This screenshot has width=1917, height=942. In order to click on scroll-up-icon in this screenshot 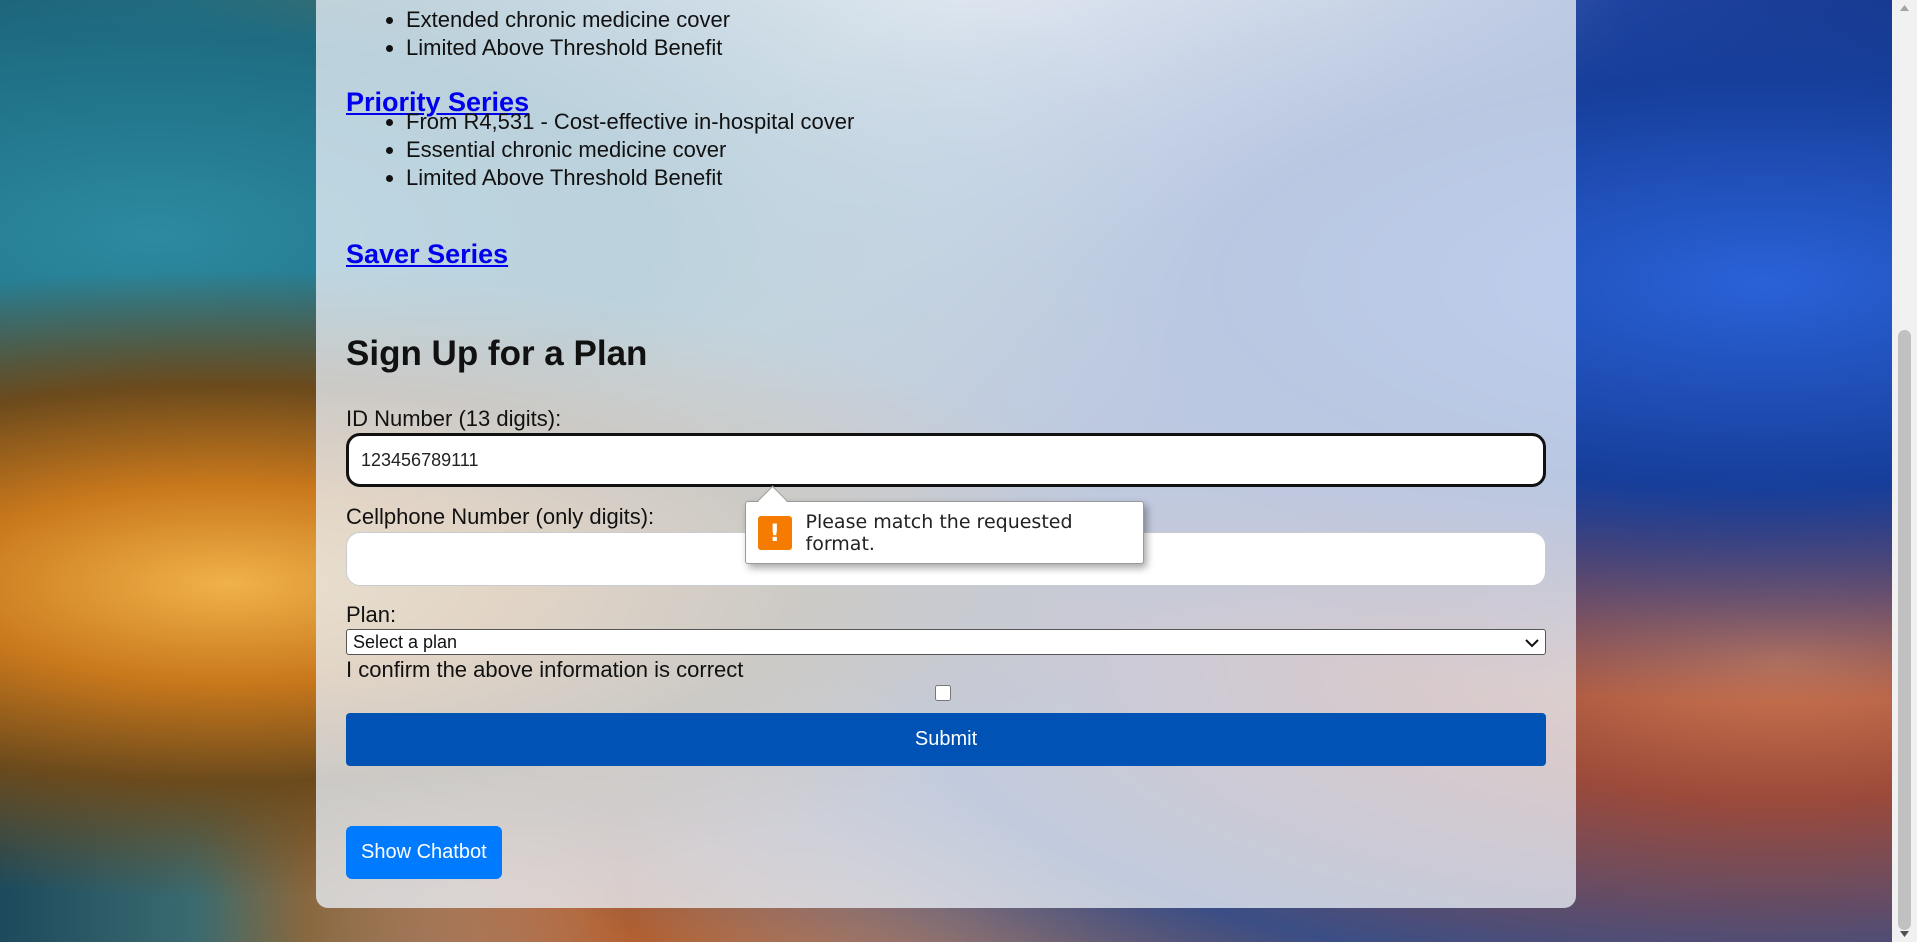, I will do `click(1904, 8)`.